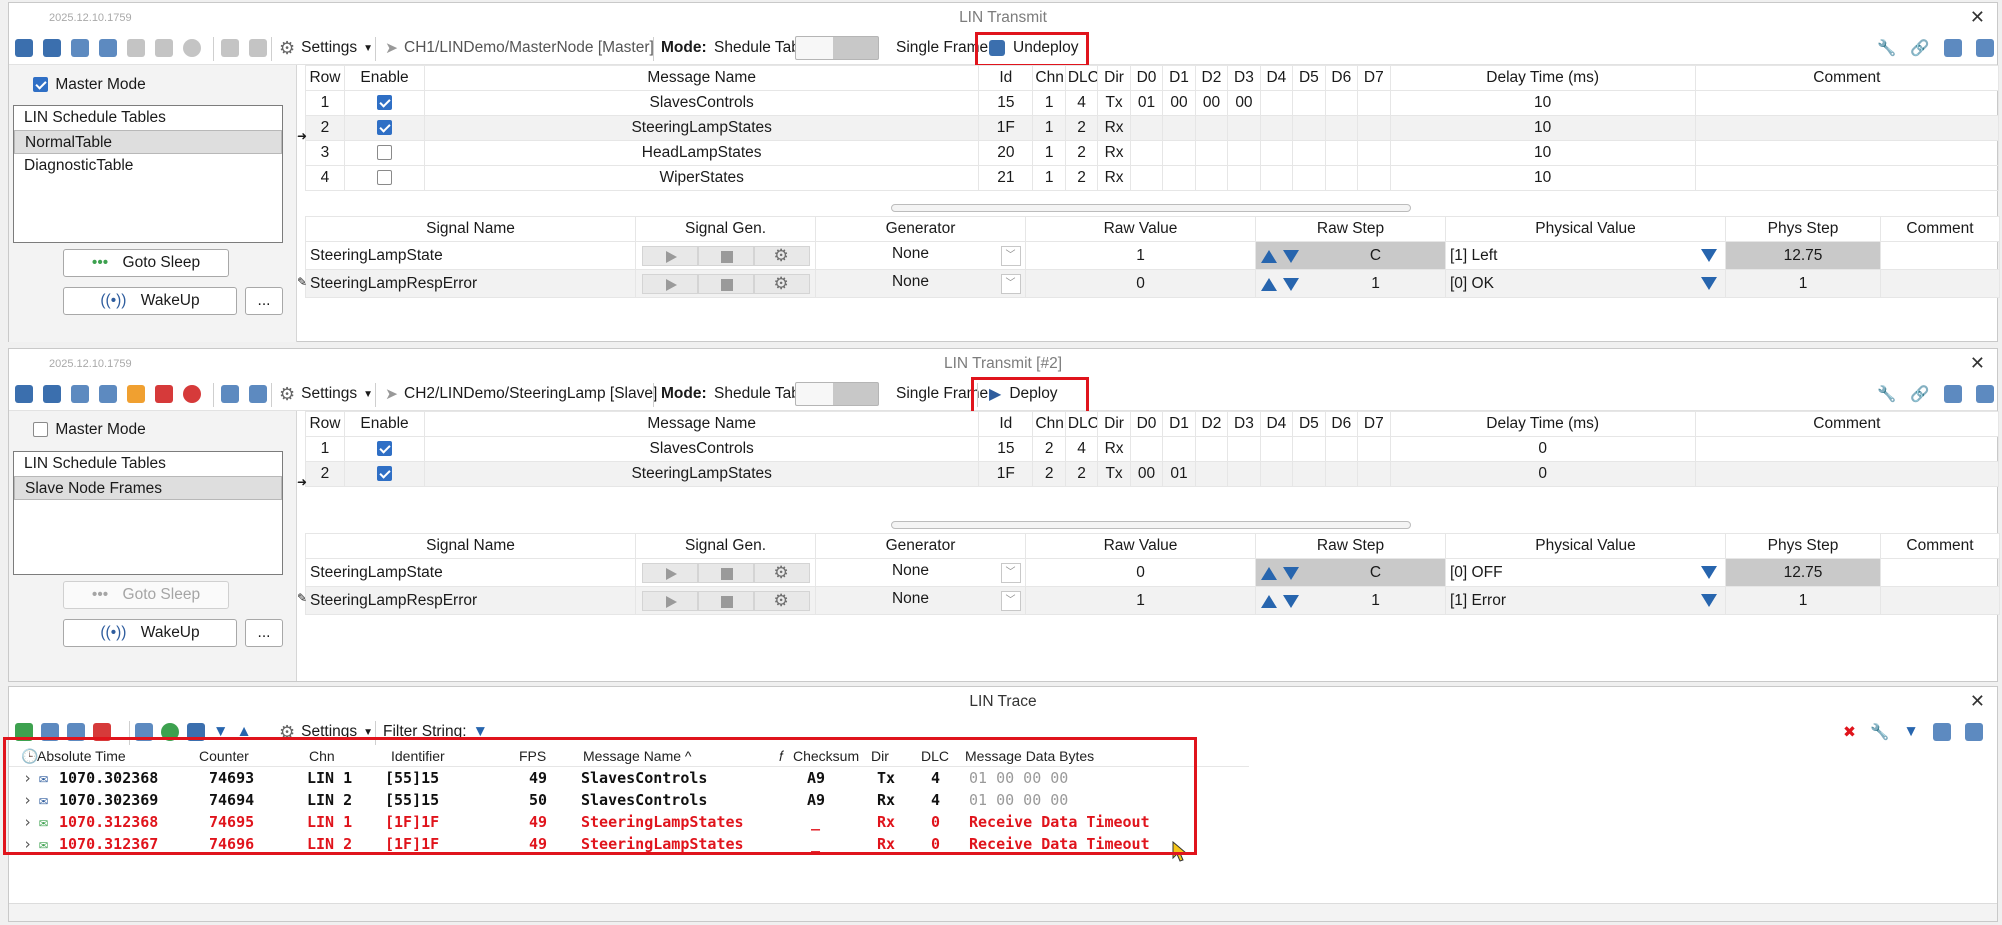 The image size is (2002, 925). What do you see at coordinates (1140, 229) in the screenshot?
I see `header-raw-value: Raw Value` at bounding box center [1140, 229].